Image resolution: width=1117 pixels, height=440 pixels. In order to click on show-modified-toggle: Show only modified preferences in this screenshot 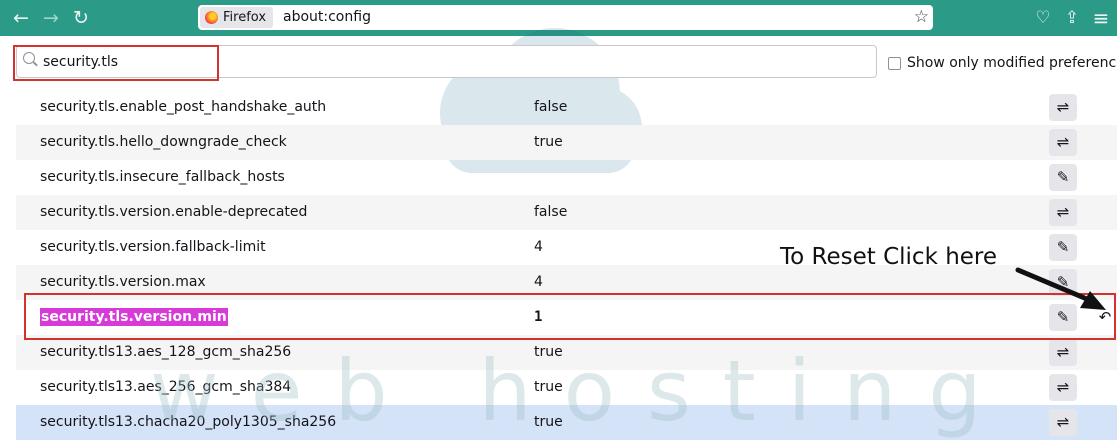, I will do `click(1002, 63)`.